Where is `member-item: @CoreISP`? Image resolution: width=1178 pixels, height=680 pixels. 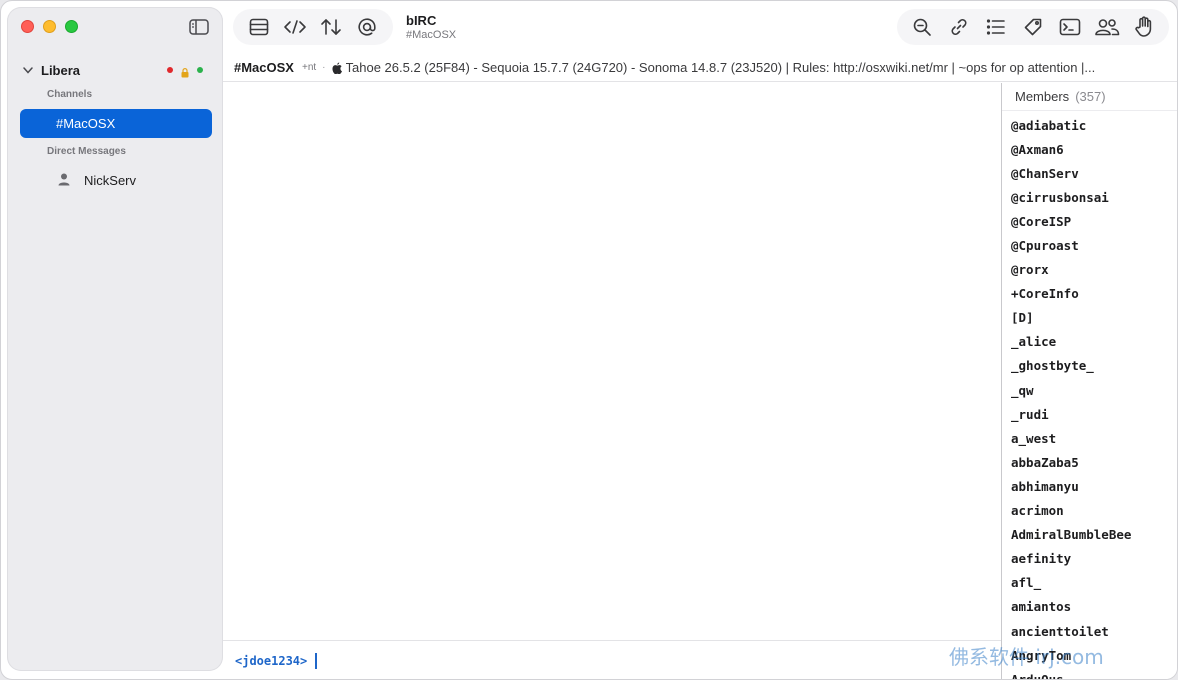
member-item: @CoreISP is located at coordinates (1089, 221).